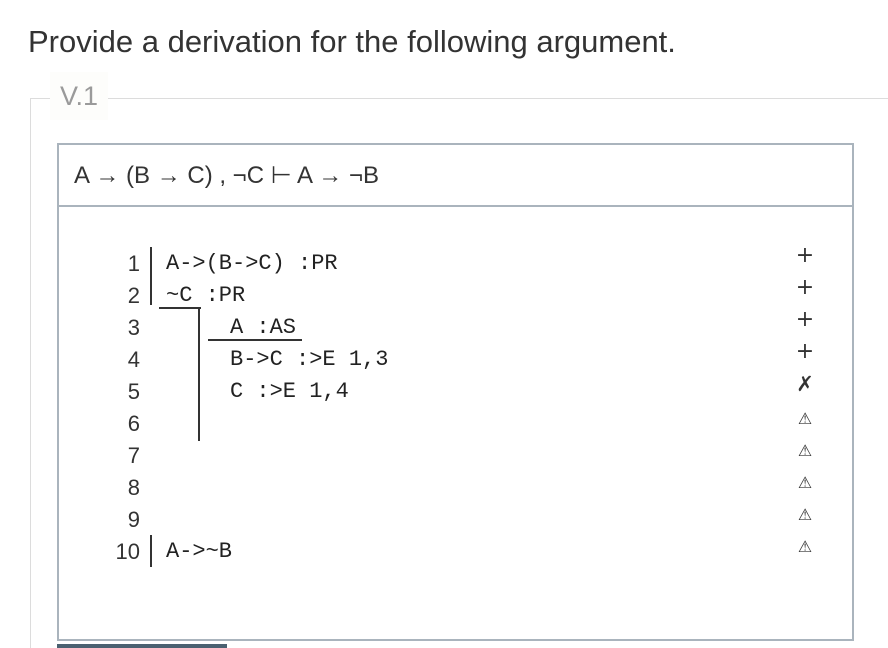 The image size is (888, 648). What do you see at coordinates (133, 359) in the screenshot?
I see `line-number: 4` at bounding box center [133, 359].